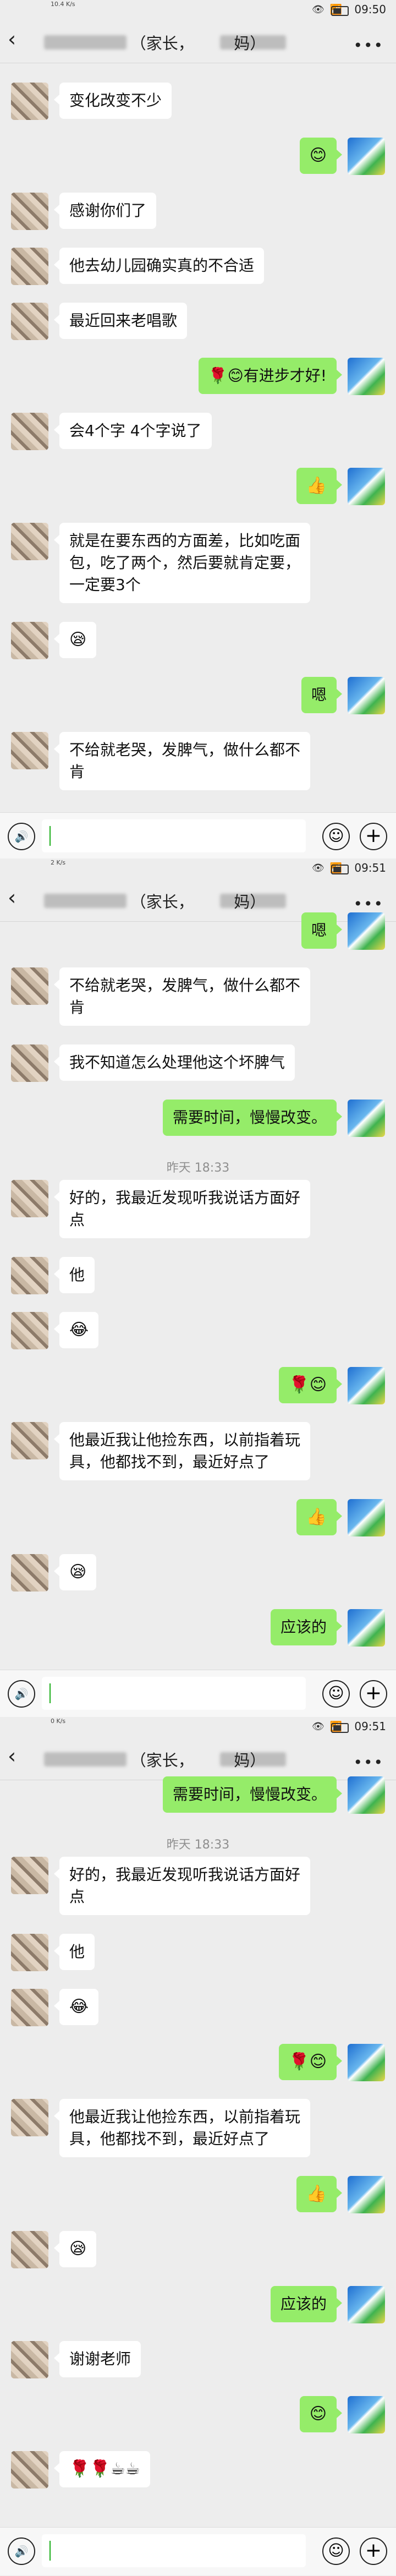 This screenshot has height=2576, width=396. I want to click on incoming-message: 谢谢老师, so click(97, 2359).